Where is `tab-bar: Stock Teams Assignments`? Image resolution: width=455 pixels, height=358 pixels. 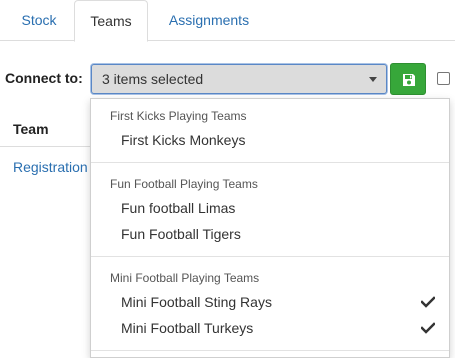 tab-bar: Stock Teams Assignments is located at coordinates (227, 21).